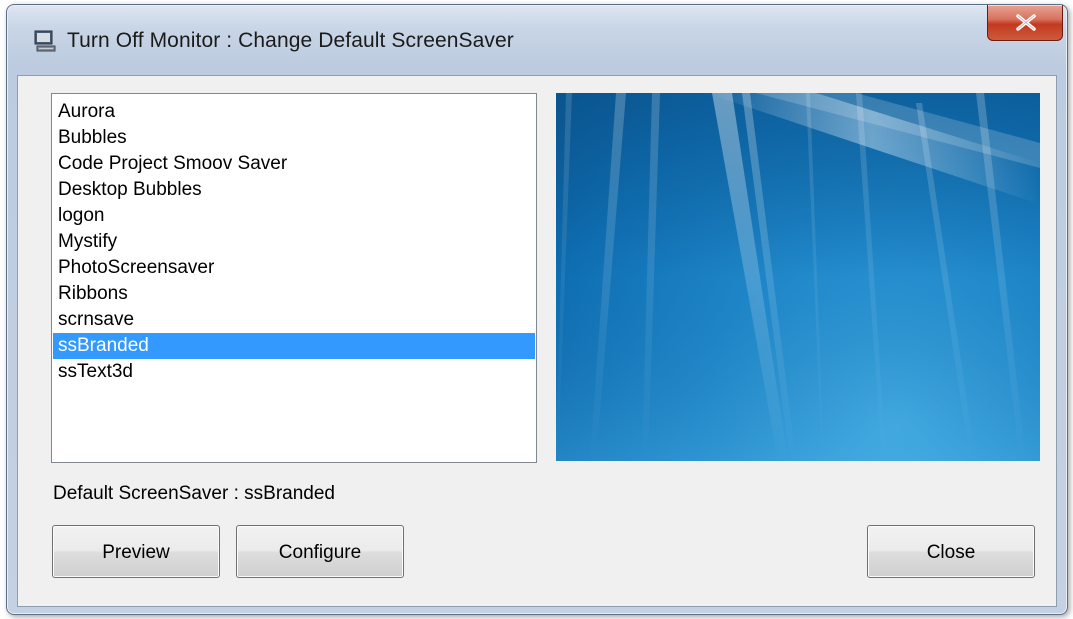 This screenshot has height=619, width=1073. What do you see at coordinates (294, 294) in the screenshot?
I see `list-item: Ribbons` at bounding box center [294, 294].